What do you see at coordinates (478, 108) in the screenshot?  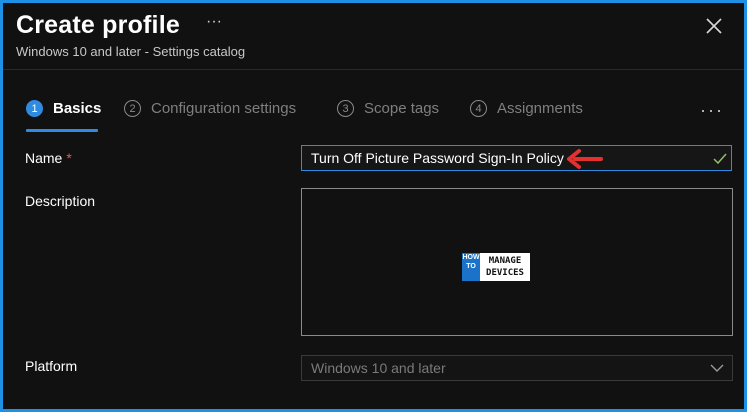 I see `step-number: 4` at bounding box center [478, 108].